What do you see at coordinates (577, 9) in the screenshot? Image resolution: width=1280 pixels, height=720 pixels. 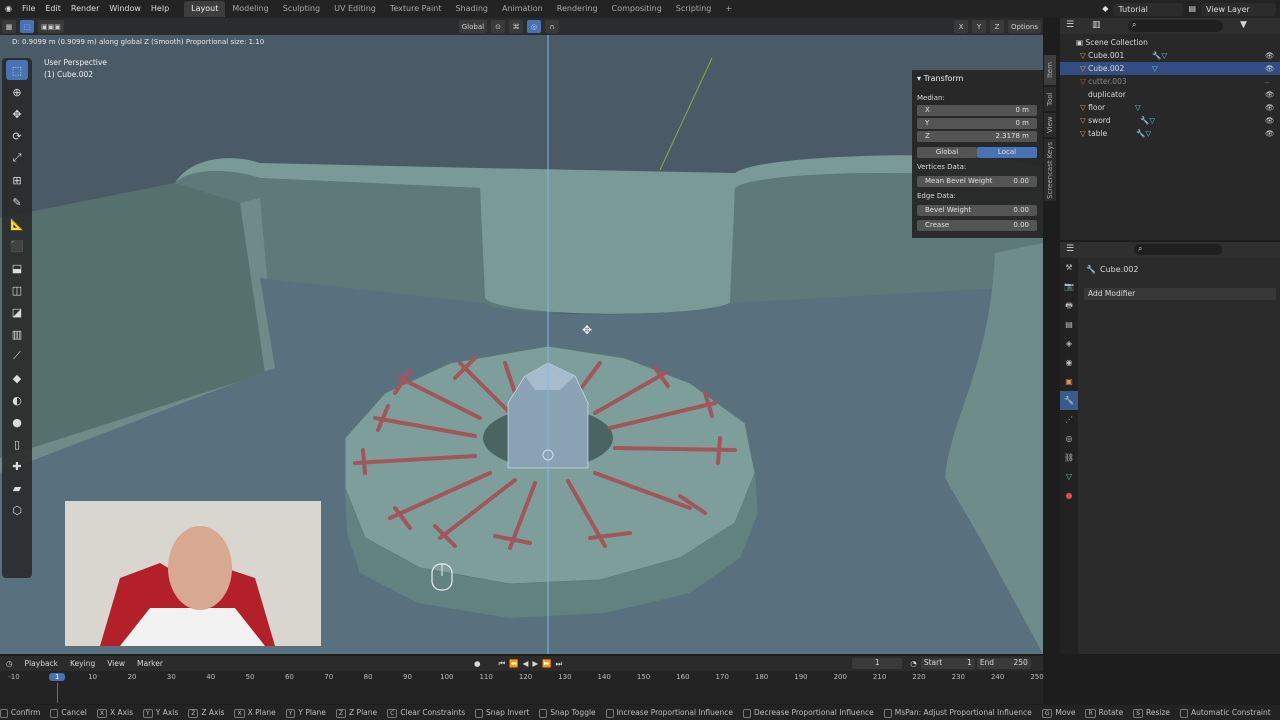 I see `tab-rendering: Rendering` at bounding box center [577, 9].